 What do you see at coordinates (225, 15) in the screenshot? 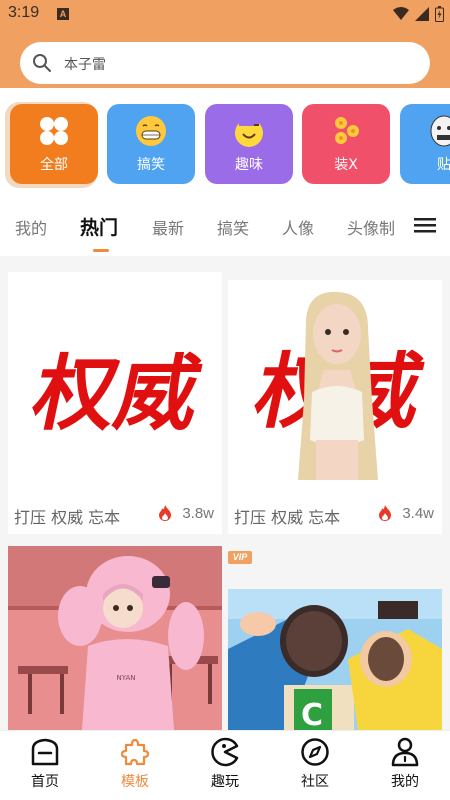
I see `status-bar: 3:19 A` at bounding box center [225, 15].